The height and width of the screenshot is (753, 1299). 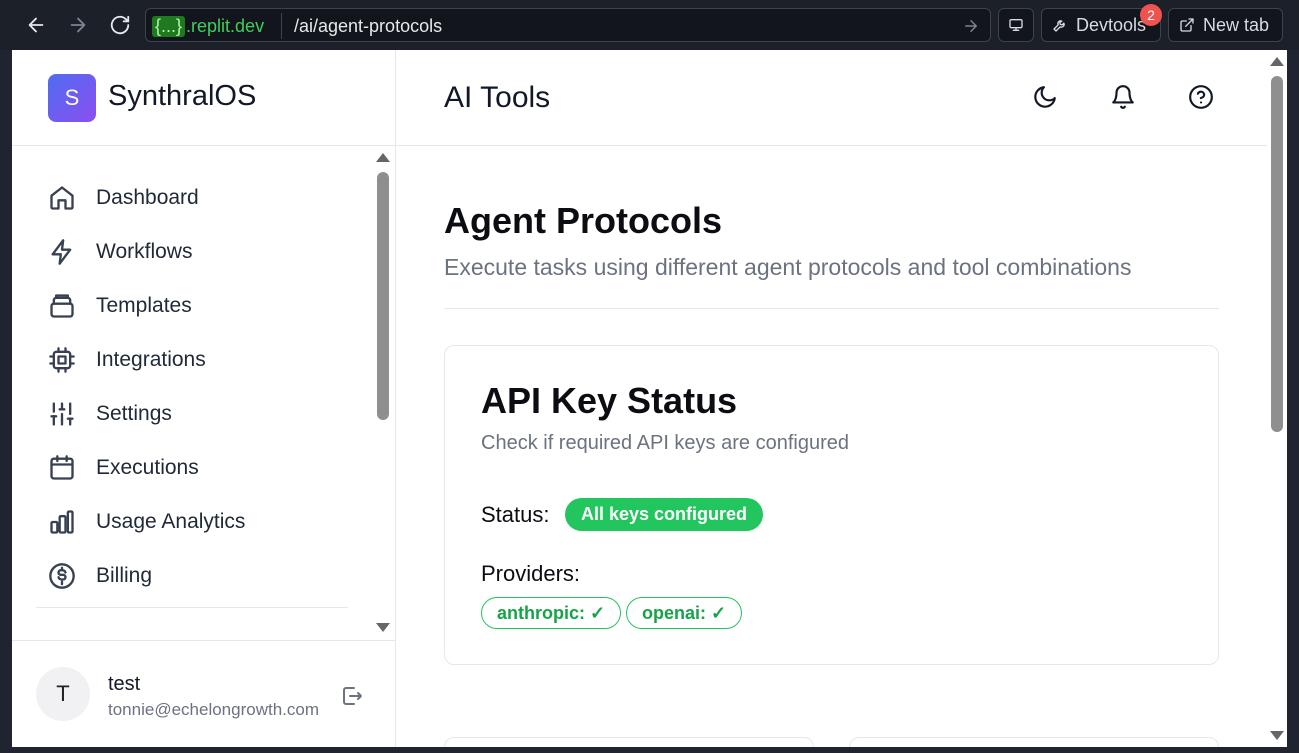 What do you see at coordinates (62, 414) in the screenshot?
I see `sliders-icon` at bounding box center [62, 414].